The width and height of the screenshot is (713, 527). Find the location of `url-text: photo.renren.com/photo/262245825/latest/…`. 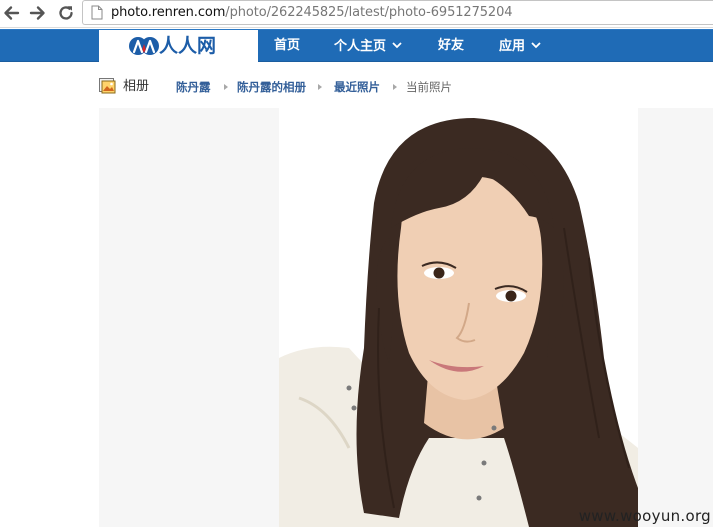

url-text: photo.renren.com/photo/262245825/latest/… is located at coordinates (312, 12).